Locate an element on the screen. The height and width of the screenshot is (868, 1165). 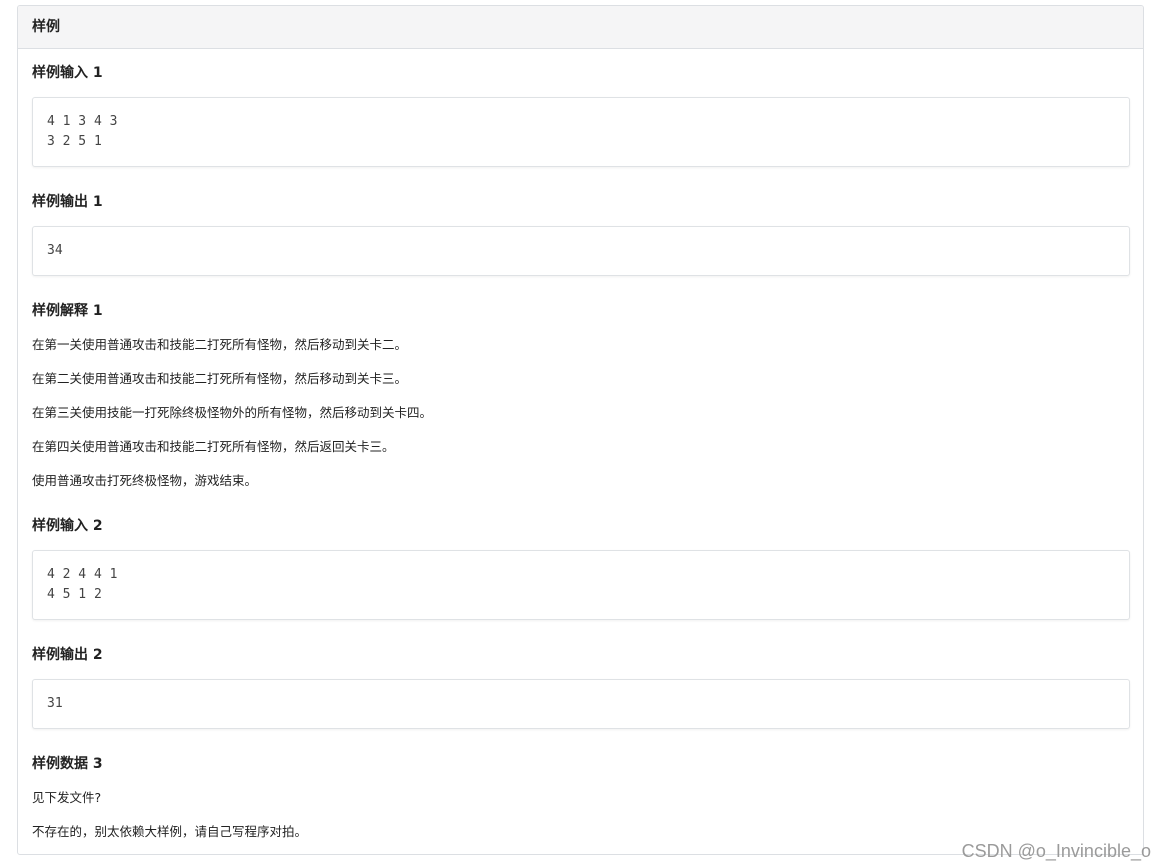
explain-line-3: 在第三关使用技能一打死除终极怪物外的所有怪物，然后移动到关卡四。 is located at coordinates (232, 412).